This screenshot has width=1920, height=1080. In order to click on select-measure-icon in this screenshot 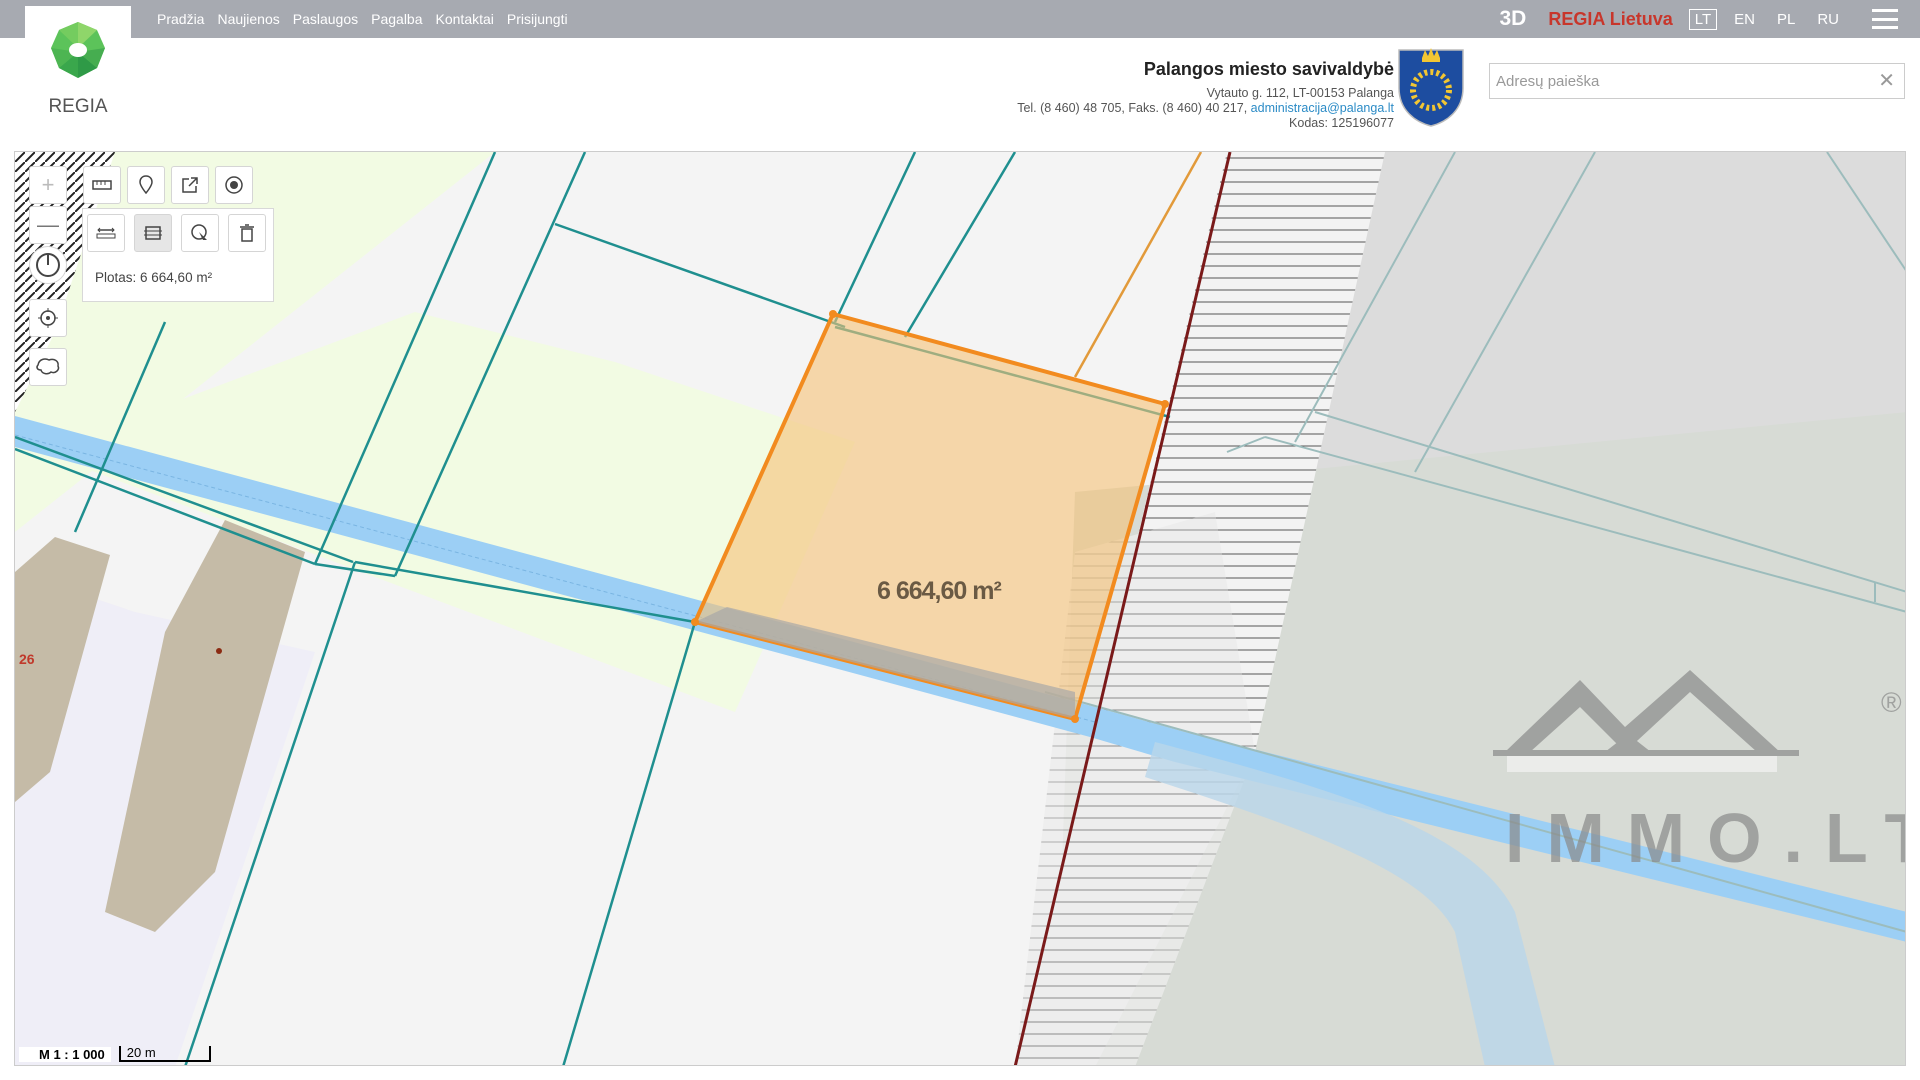, I will do `click(199, 232)`.